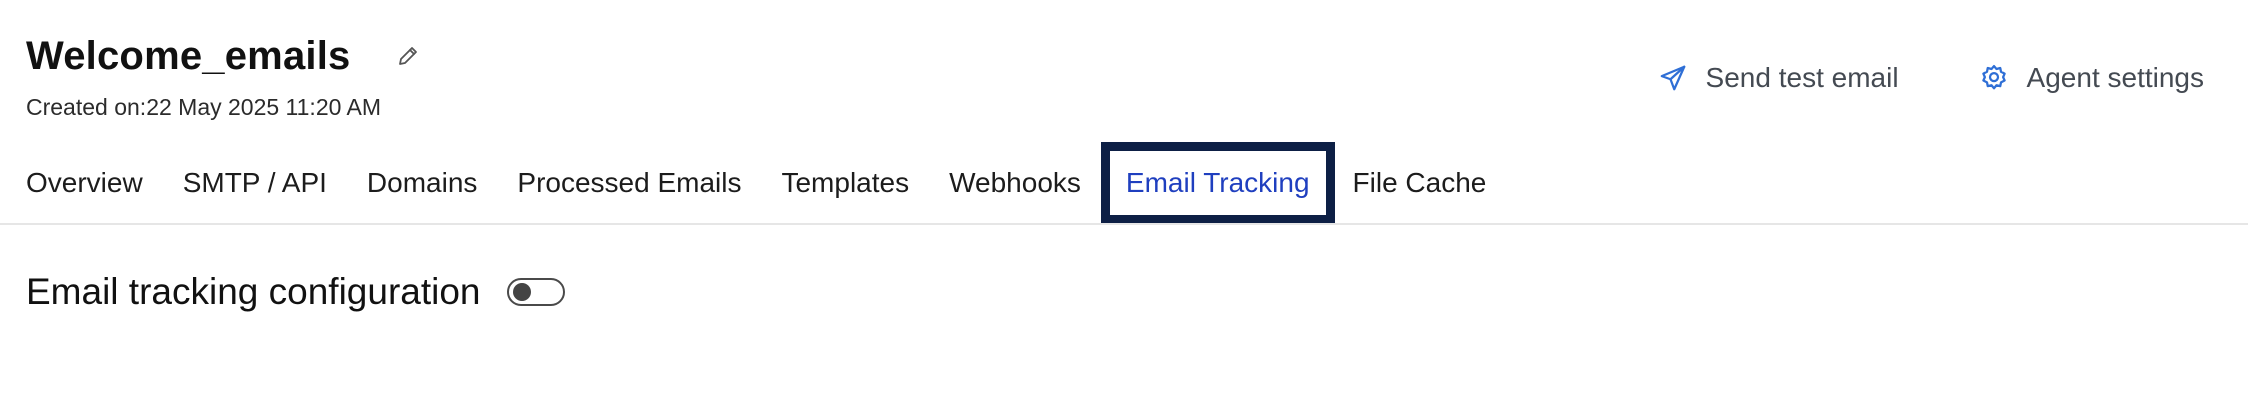 This screenshot has width=2248, height=416. I want to click on paper-plane-icon, so click(1672, 78).